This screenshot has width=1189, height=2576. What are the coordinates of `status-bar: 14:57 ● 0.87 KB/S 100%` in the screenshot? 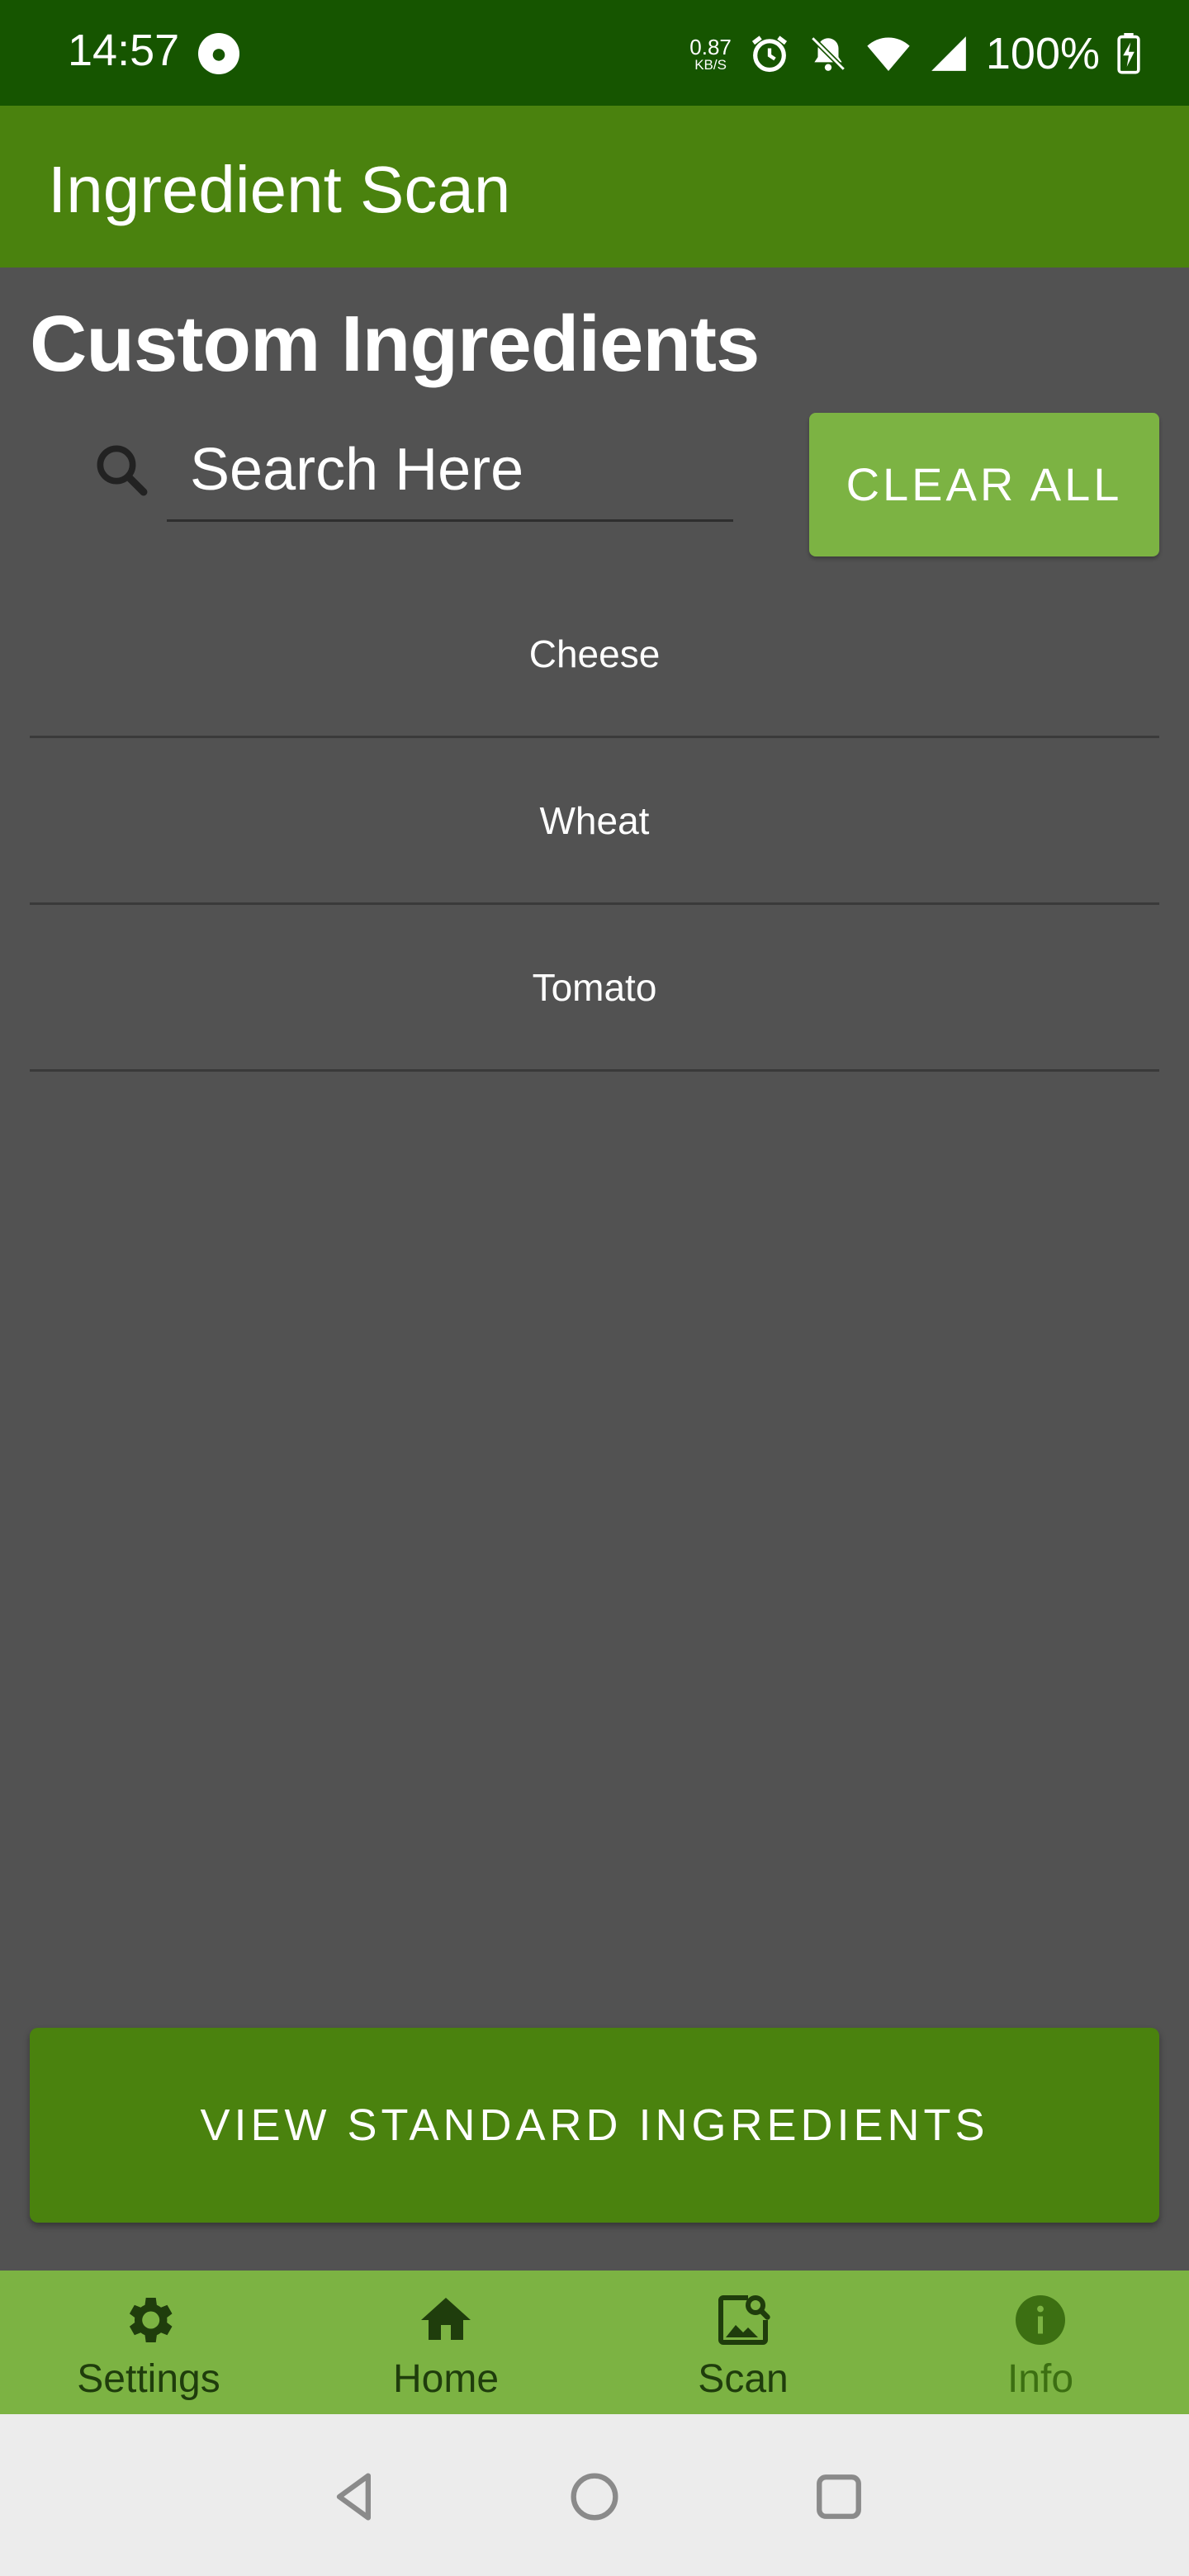 It's located at (594, 53).